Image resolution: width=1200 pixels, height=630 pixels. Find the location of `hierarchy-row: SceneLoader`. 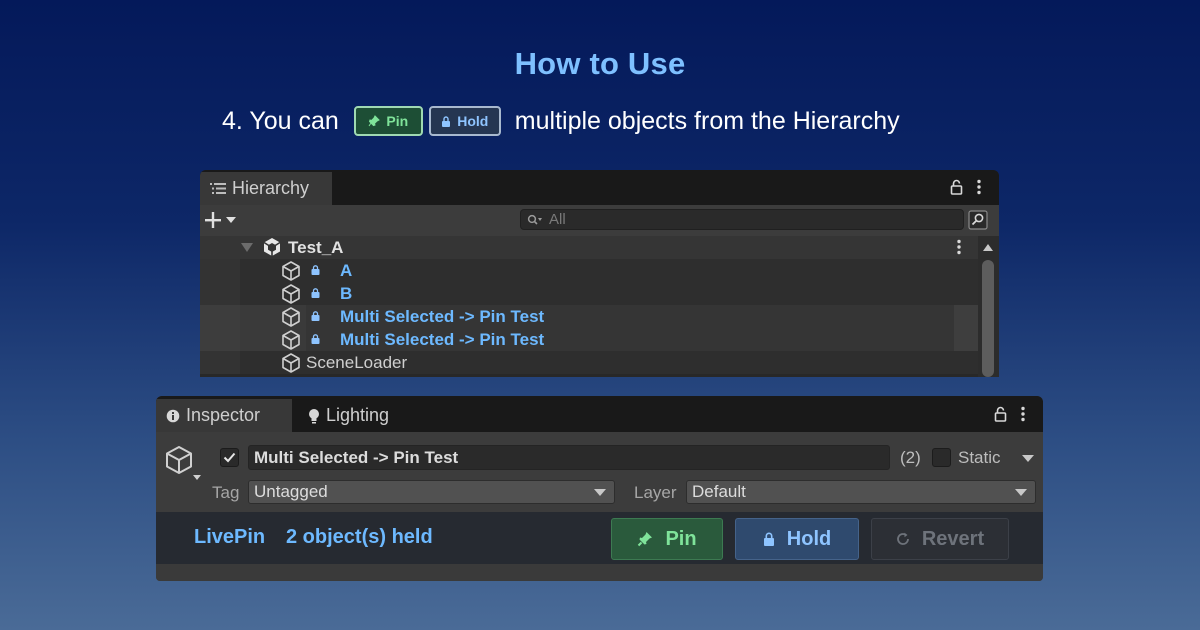

hierarchy-row: SceneLoader is located at coordinates (589, 362).